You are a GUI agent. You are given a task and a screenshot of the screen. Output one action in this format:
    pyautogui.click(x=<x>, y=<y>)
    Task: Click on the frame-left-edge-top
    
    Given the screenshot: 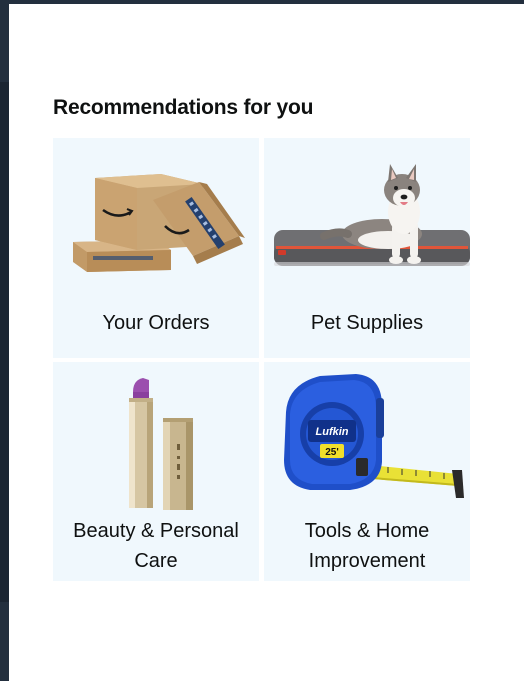 What is the action you would take?
    pyautogui.click(x=4, y=43)
    